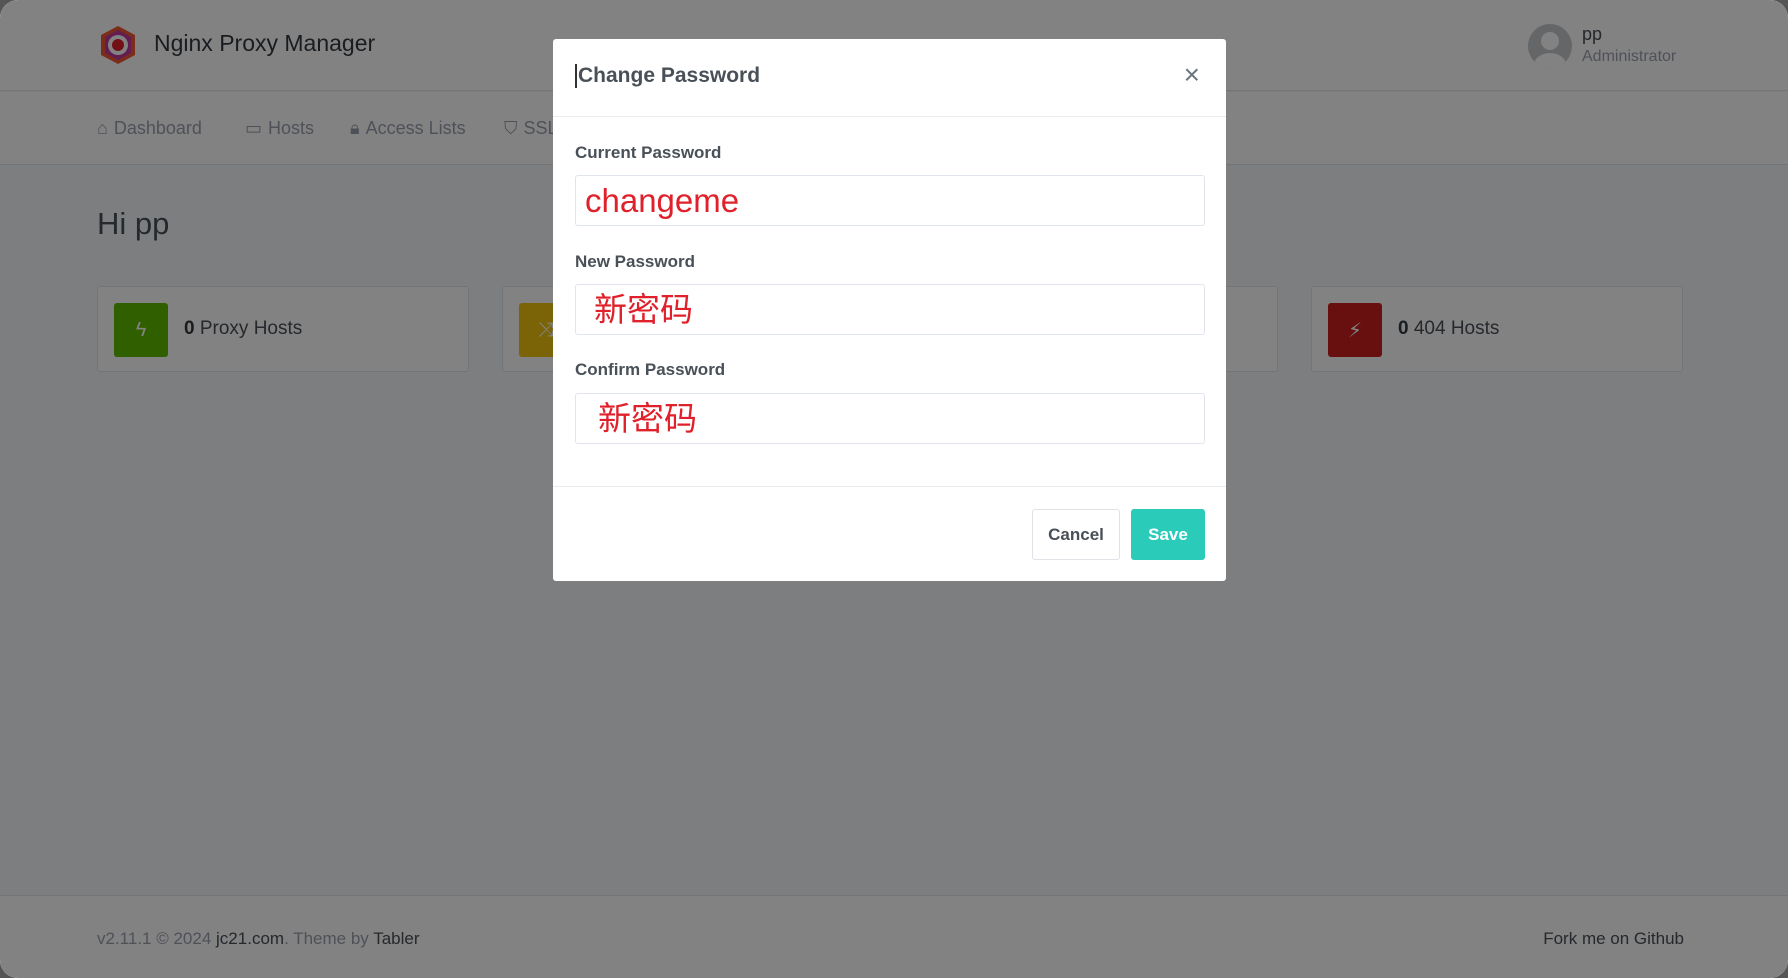  What do you see at coordinates (890, 200) in the screenshot?
I see `current-password-input: changeme` at bounding box center [890, 200].